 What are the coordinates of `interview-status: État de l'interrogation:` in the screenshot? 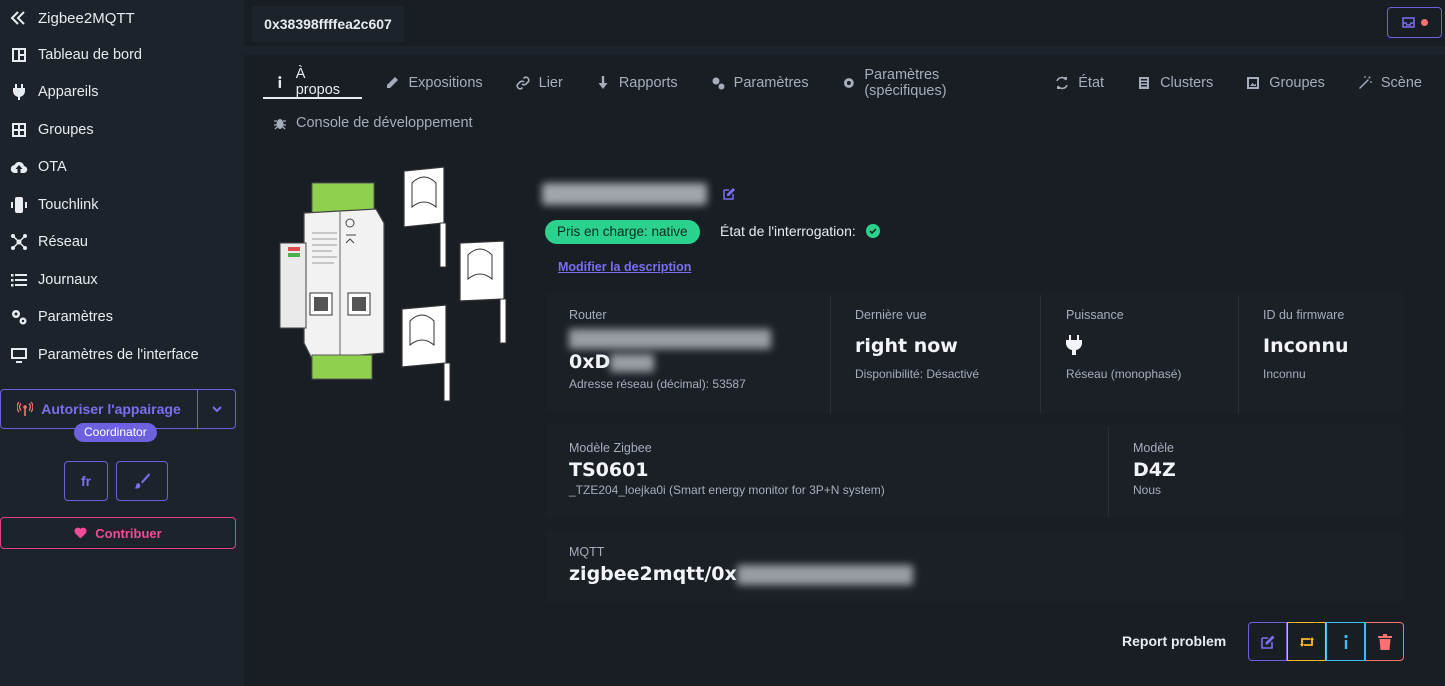 It's located at (800, 231).